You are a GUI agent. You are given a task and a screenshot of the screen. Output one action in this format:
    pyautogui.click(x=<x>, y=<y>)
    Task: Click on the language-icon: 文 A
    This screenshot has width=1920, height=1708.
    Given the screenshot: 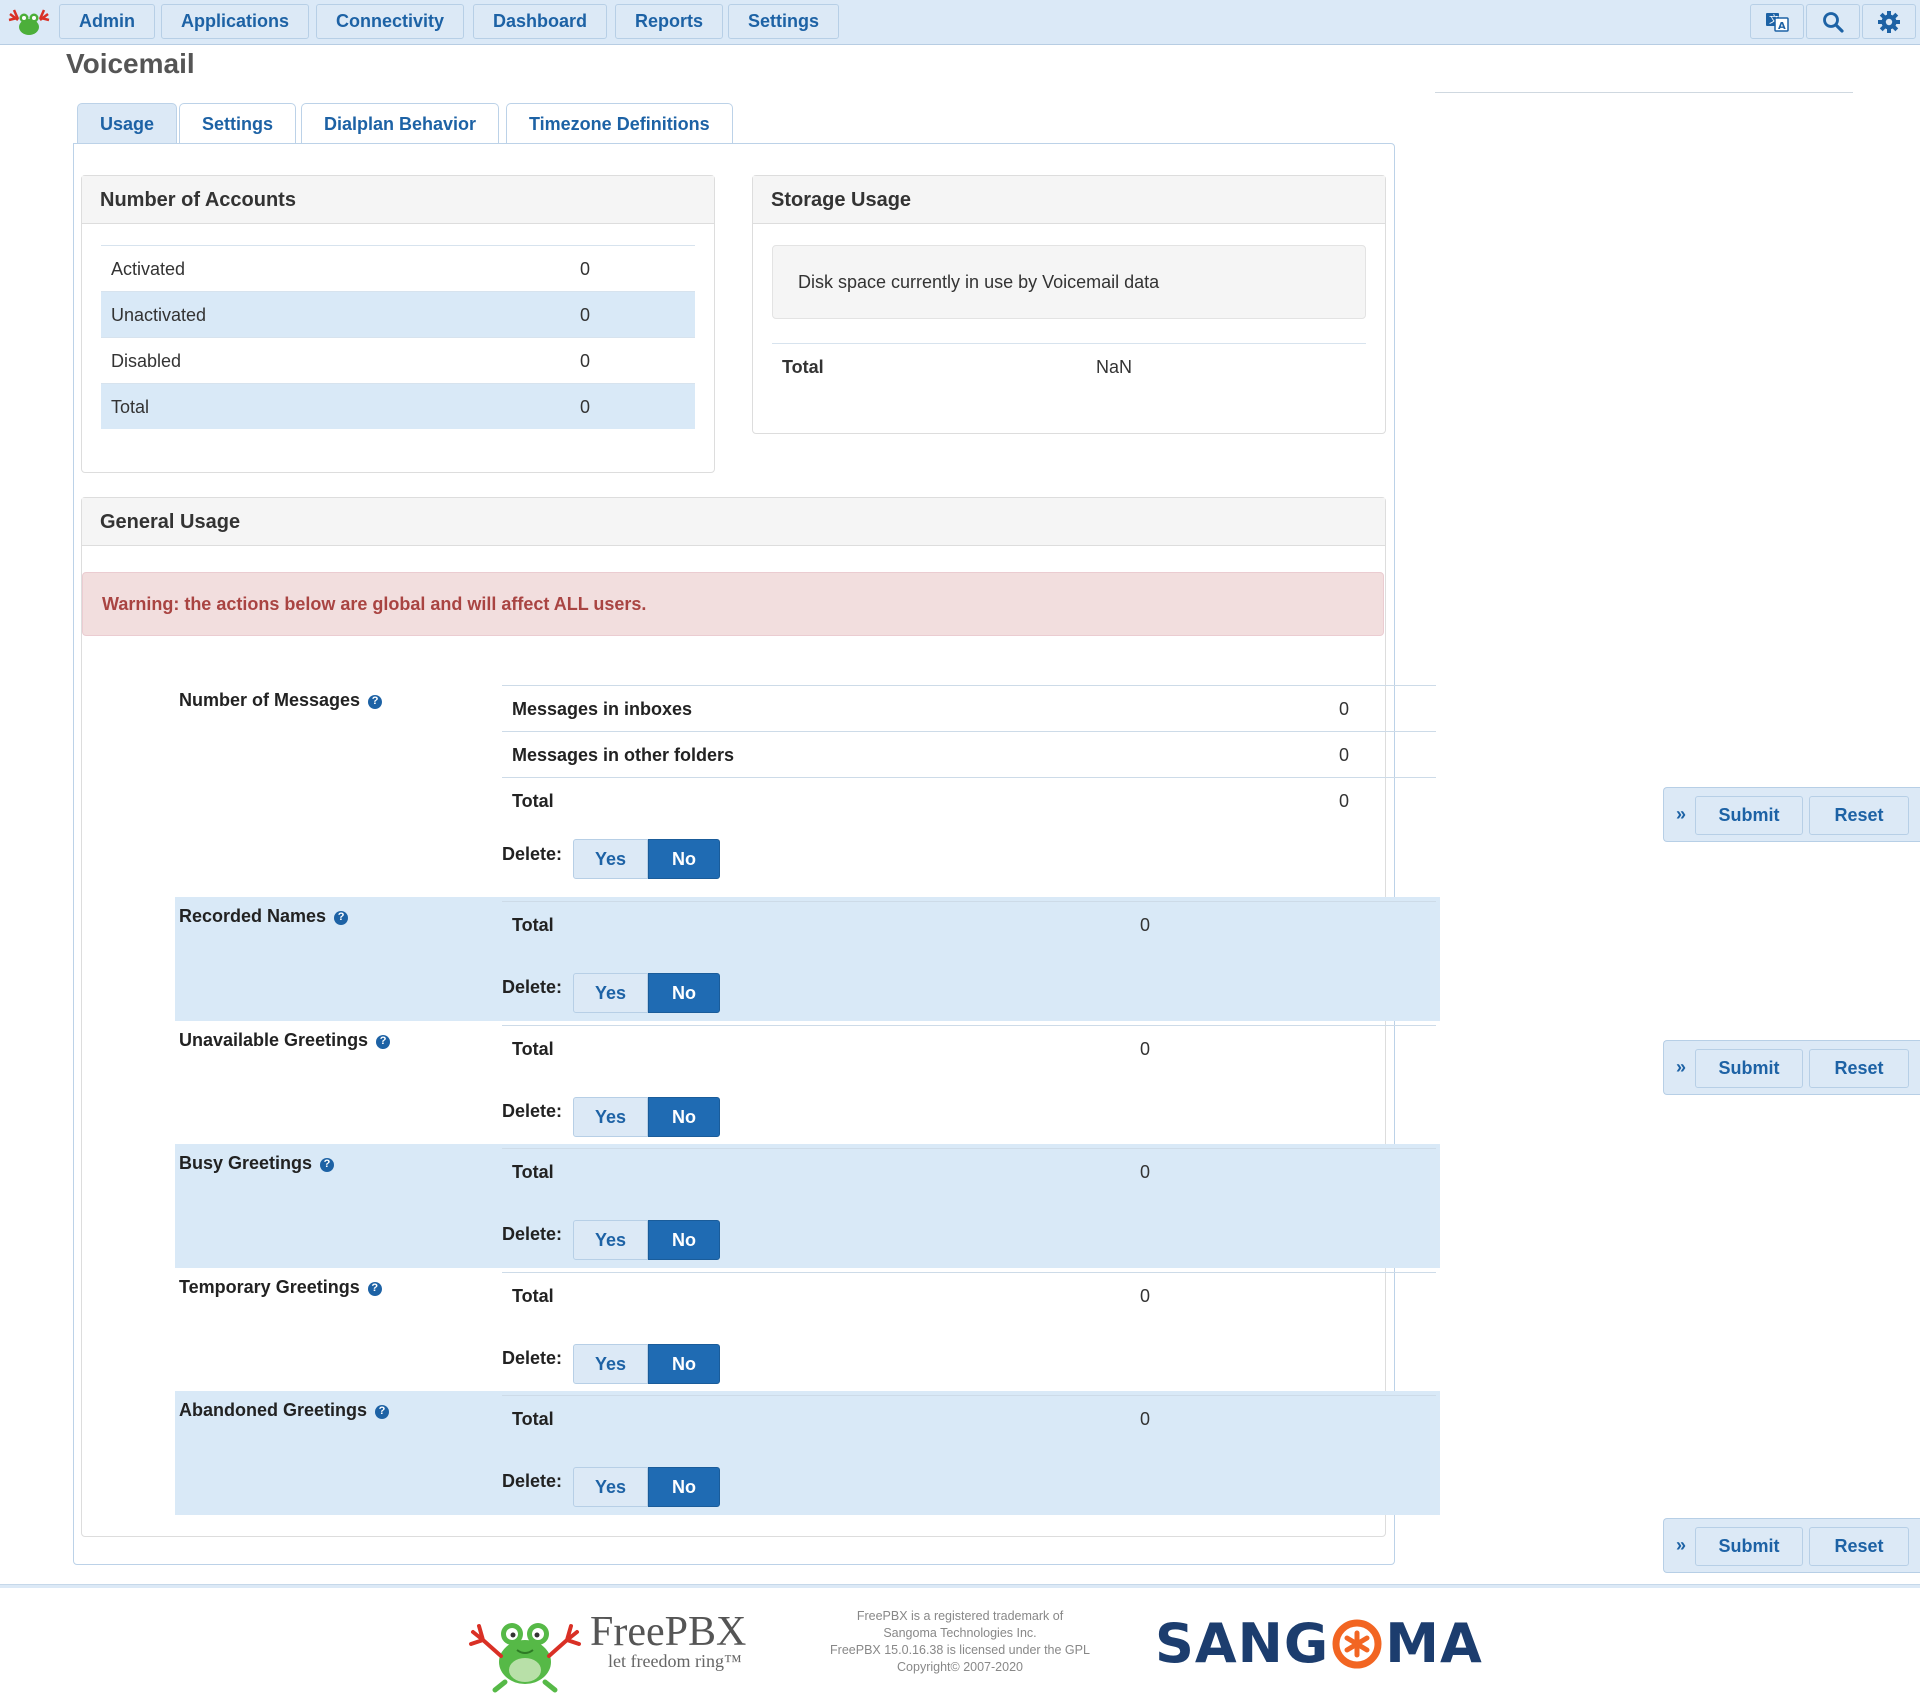 What is the action you would take?
    pyautogui.click(x=1777, y=22)
    